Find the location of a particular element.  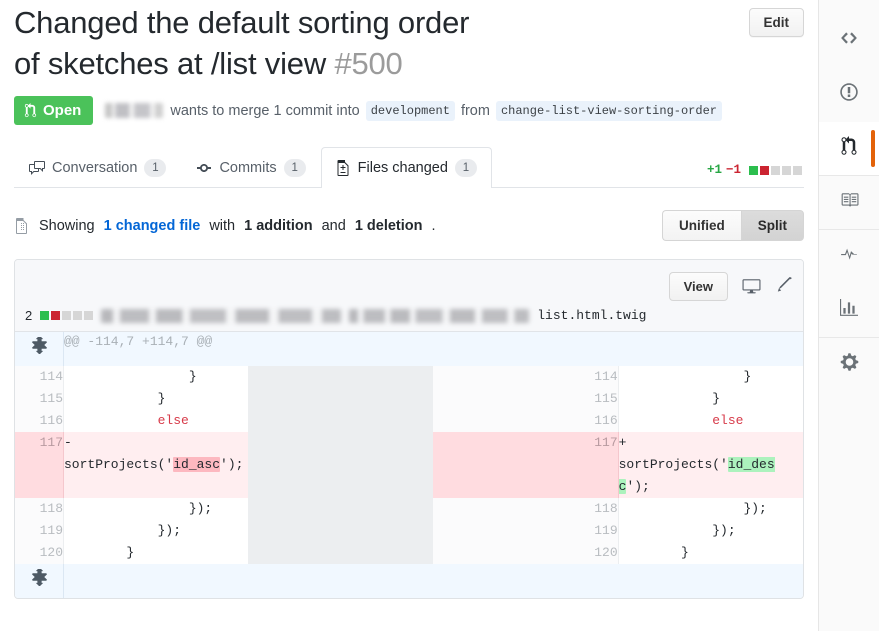

rail-item-graphs is located at coordinates (849, 311).